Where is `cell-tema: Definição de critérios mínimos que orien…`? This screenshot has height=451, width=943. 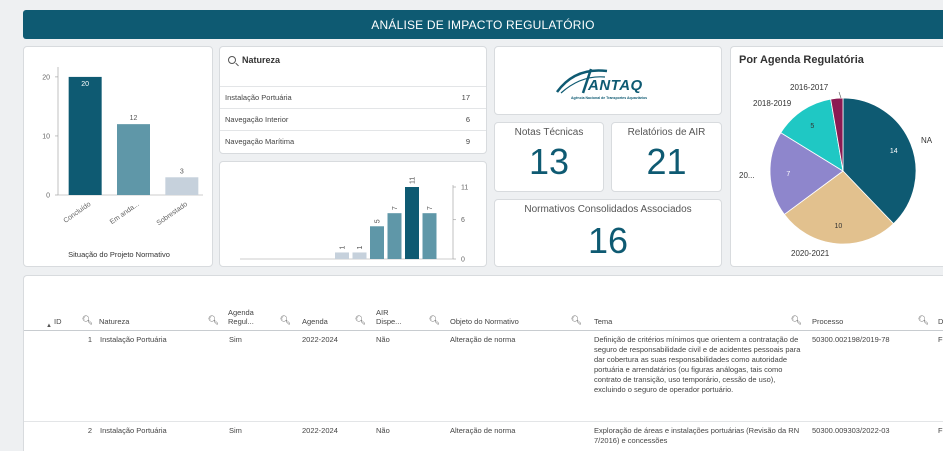 cell-tema: Definição de critérios mínimos que orien… is located at coordinates (697, 364).